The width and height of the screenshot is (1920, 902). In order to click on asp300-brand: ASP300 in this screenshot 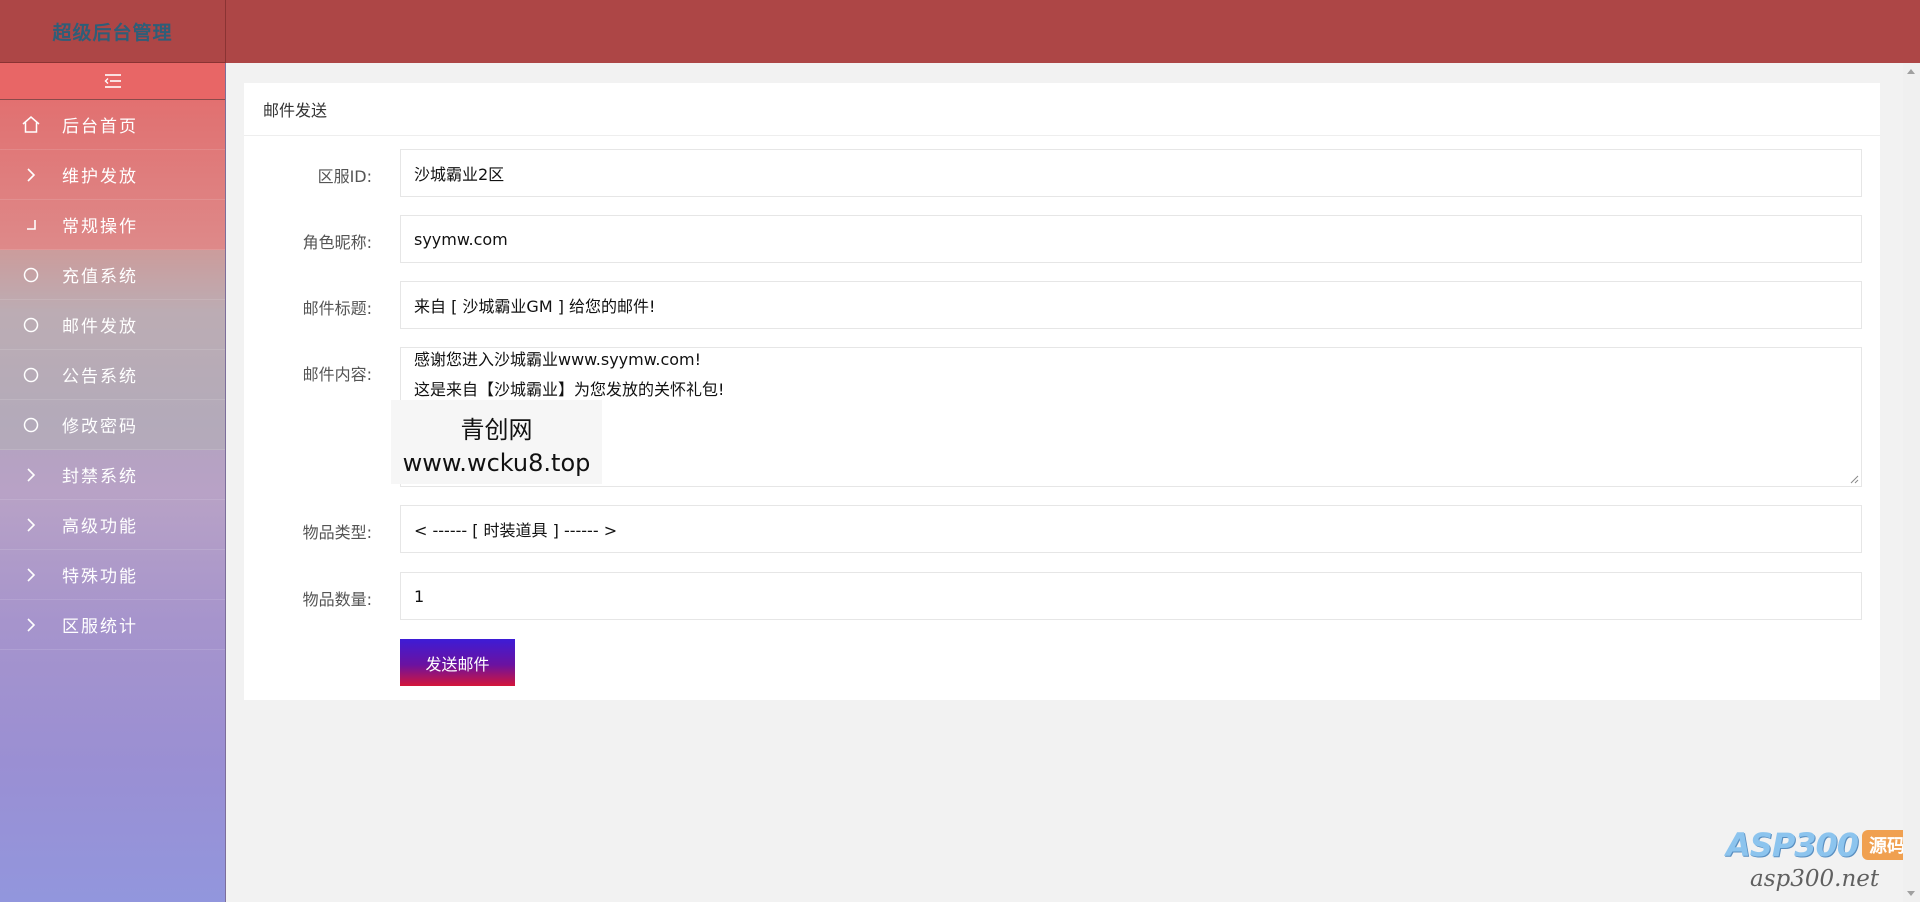, I will do `click(1792, 845)`.